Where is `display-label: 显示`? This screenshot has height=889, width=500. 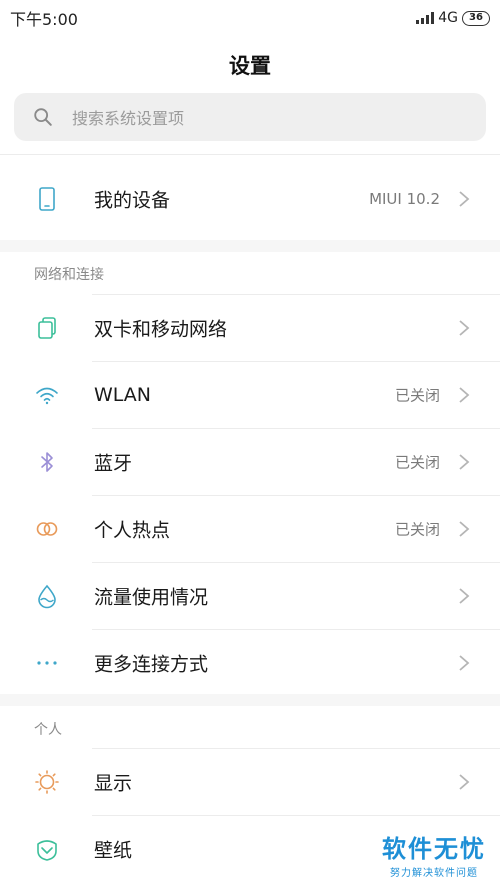 display-label: 显示 is located at coordinates (113, 783).